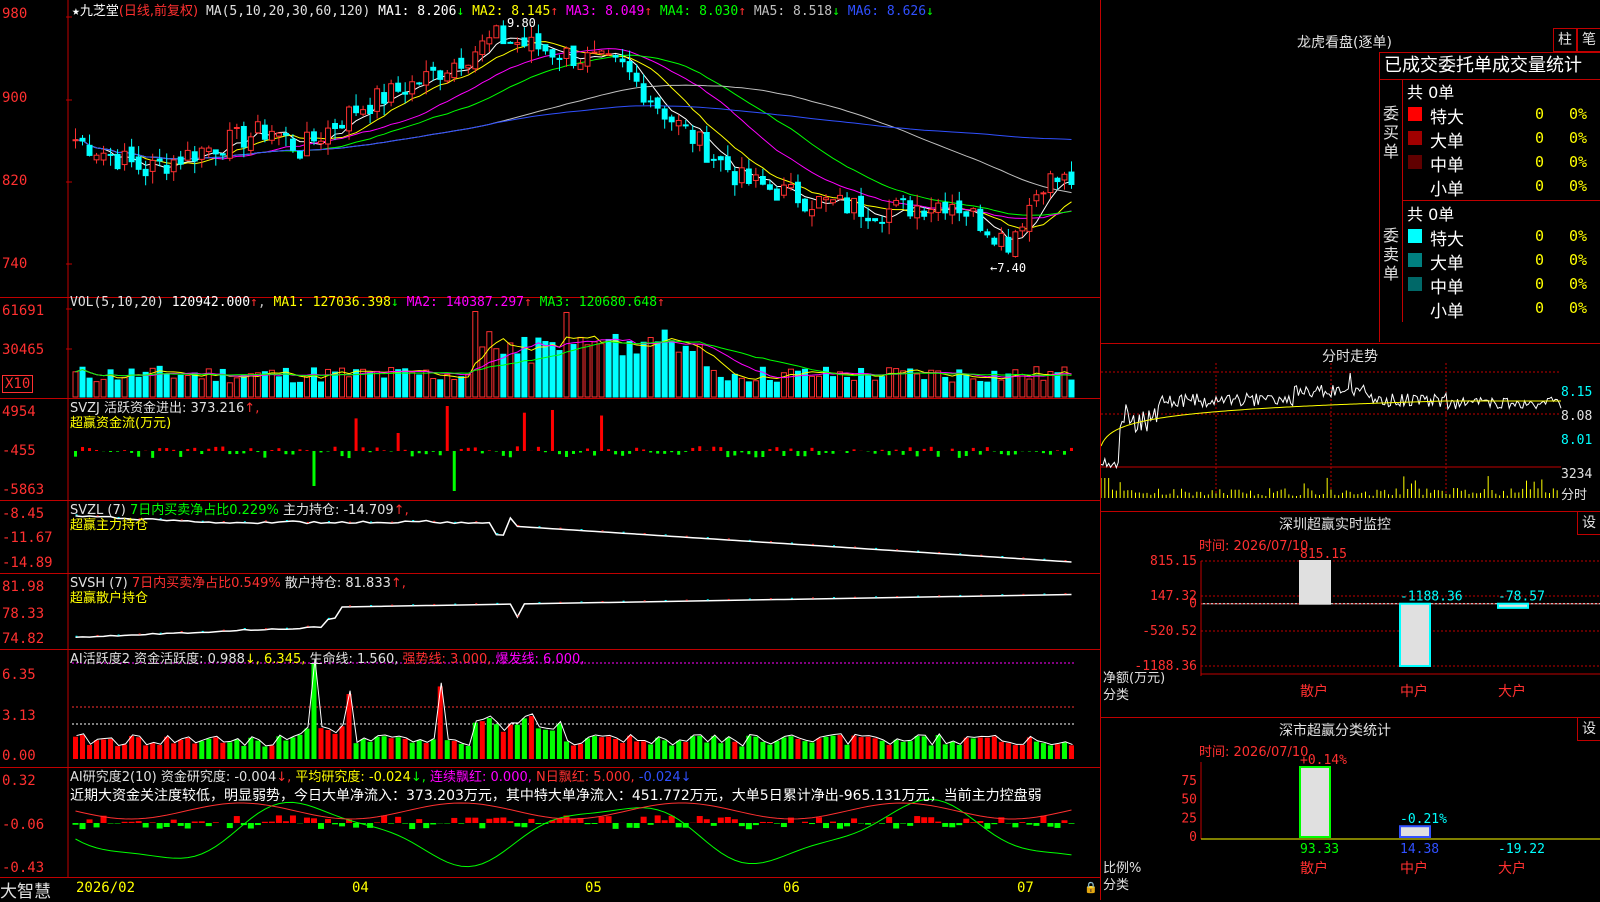  I want to click on sz-monitor-category: 大户, so click(1512, 691).